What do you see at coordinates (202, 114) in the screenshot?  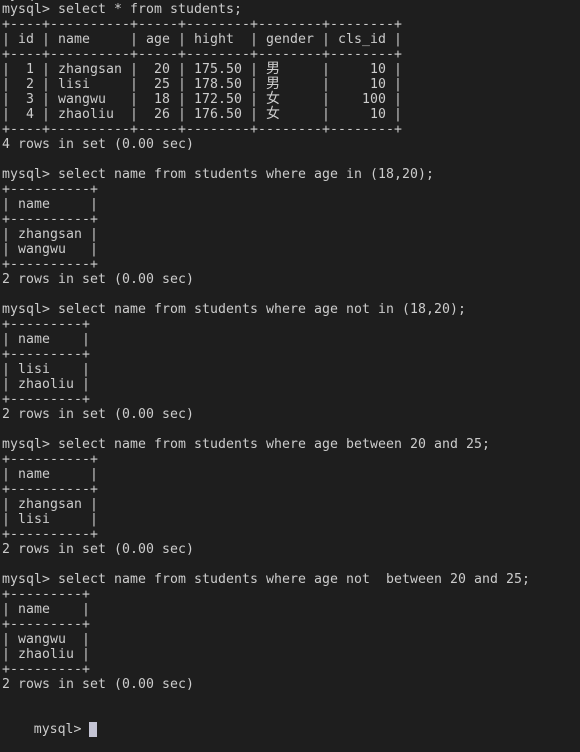 I see `table-row: | 4 | zhaoliu | 26 | 176.50 | 女 | 10 |` at bounding box center [202, 114].